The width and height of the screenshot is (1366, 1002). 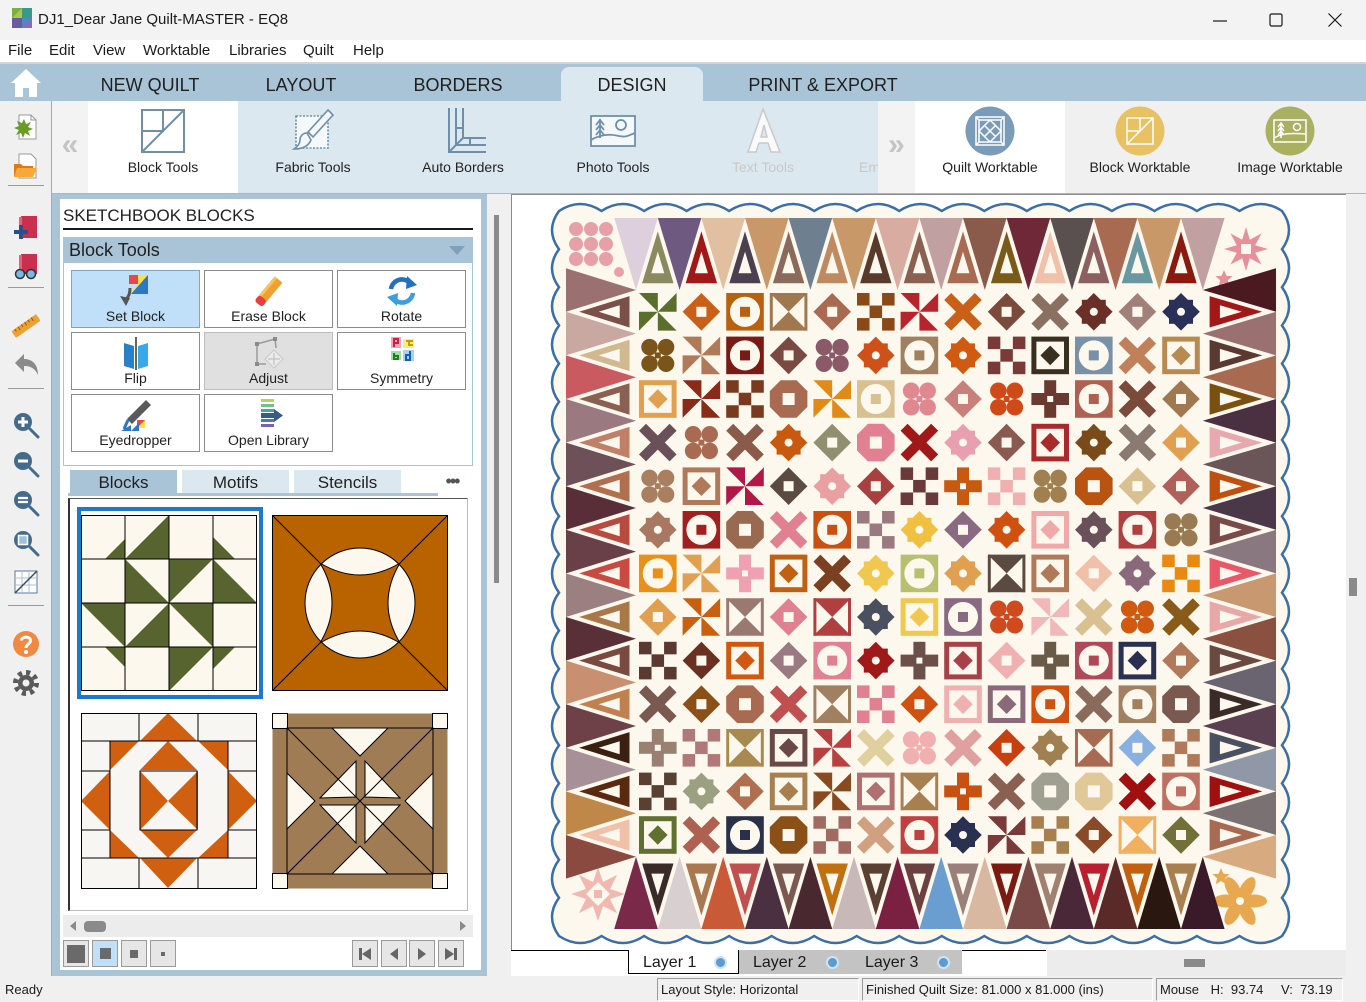 What do you see at coordinates (452, 481) in the screenshot?
I see `more-options-button: •••` at bounding box center [452, 481].